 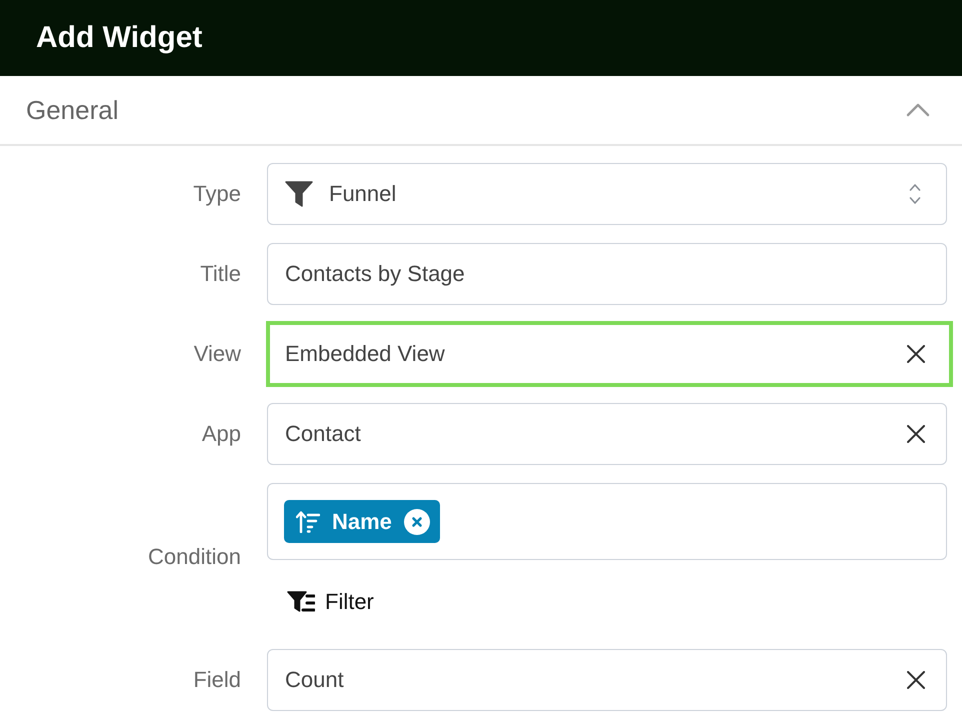 What do you see at coordinates (217, 354) in the screenshot?
I see `field-label: View` at bounding box center [217, 354].